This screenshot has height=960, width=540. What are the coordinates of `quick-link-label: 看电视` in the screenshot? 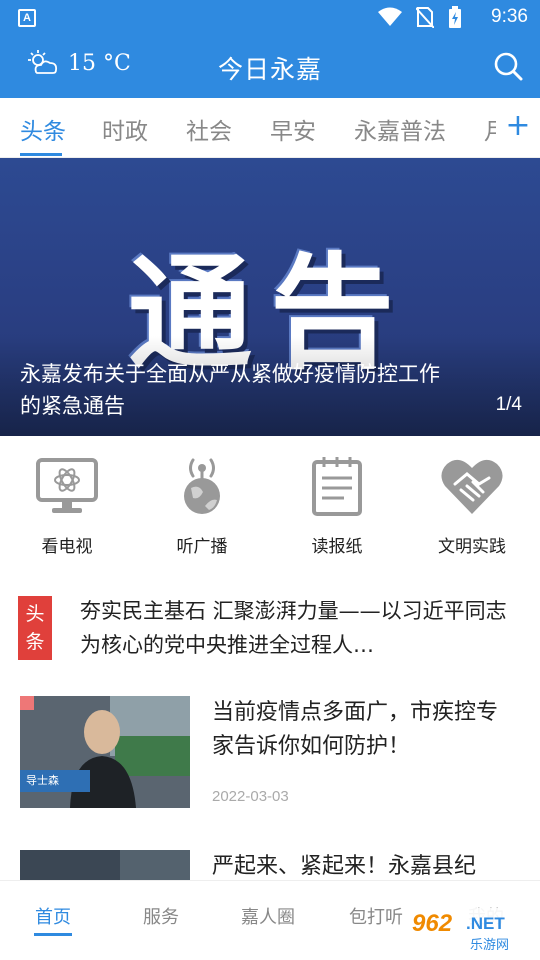 It's located at (67, 547).